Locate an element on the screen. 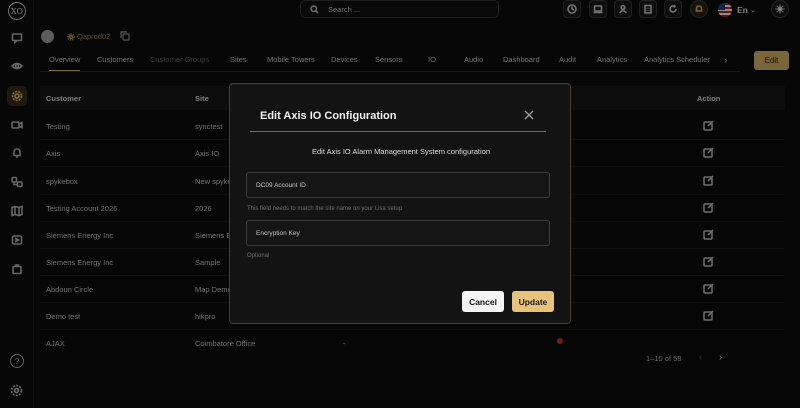 This screenshot has width=800, height=408. account-id-input is located at coordinates (398, 185).